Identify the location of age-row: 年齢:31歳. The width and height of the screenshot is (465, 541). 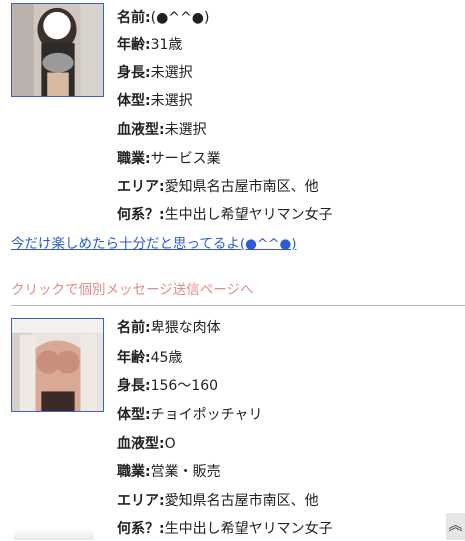
(150, 45).